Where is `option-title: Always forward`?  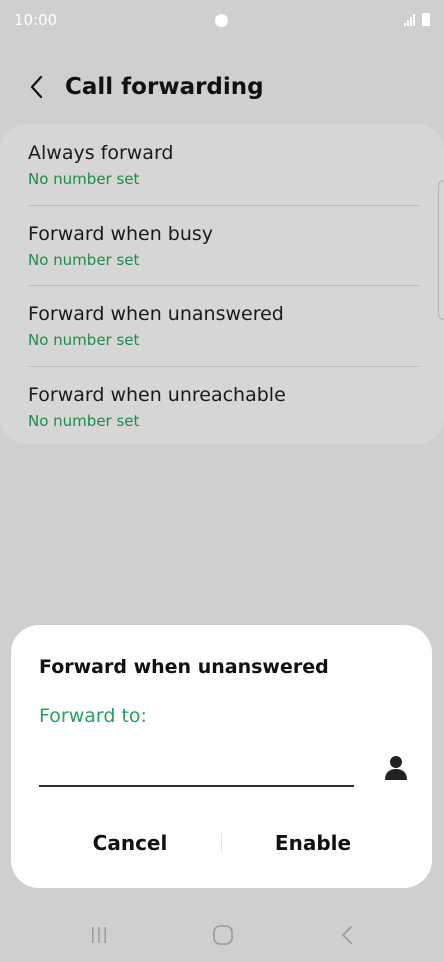
option-title: Always forward is located at coordinates (101, 153).